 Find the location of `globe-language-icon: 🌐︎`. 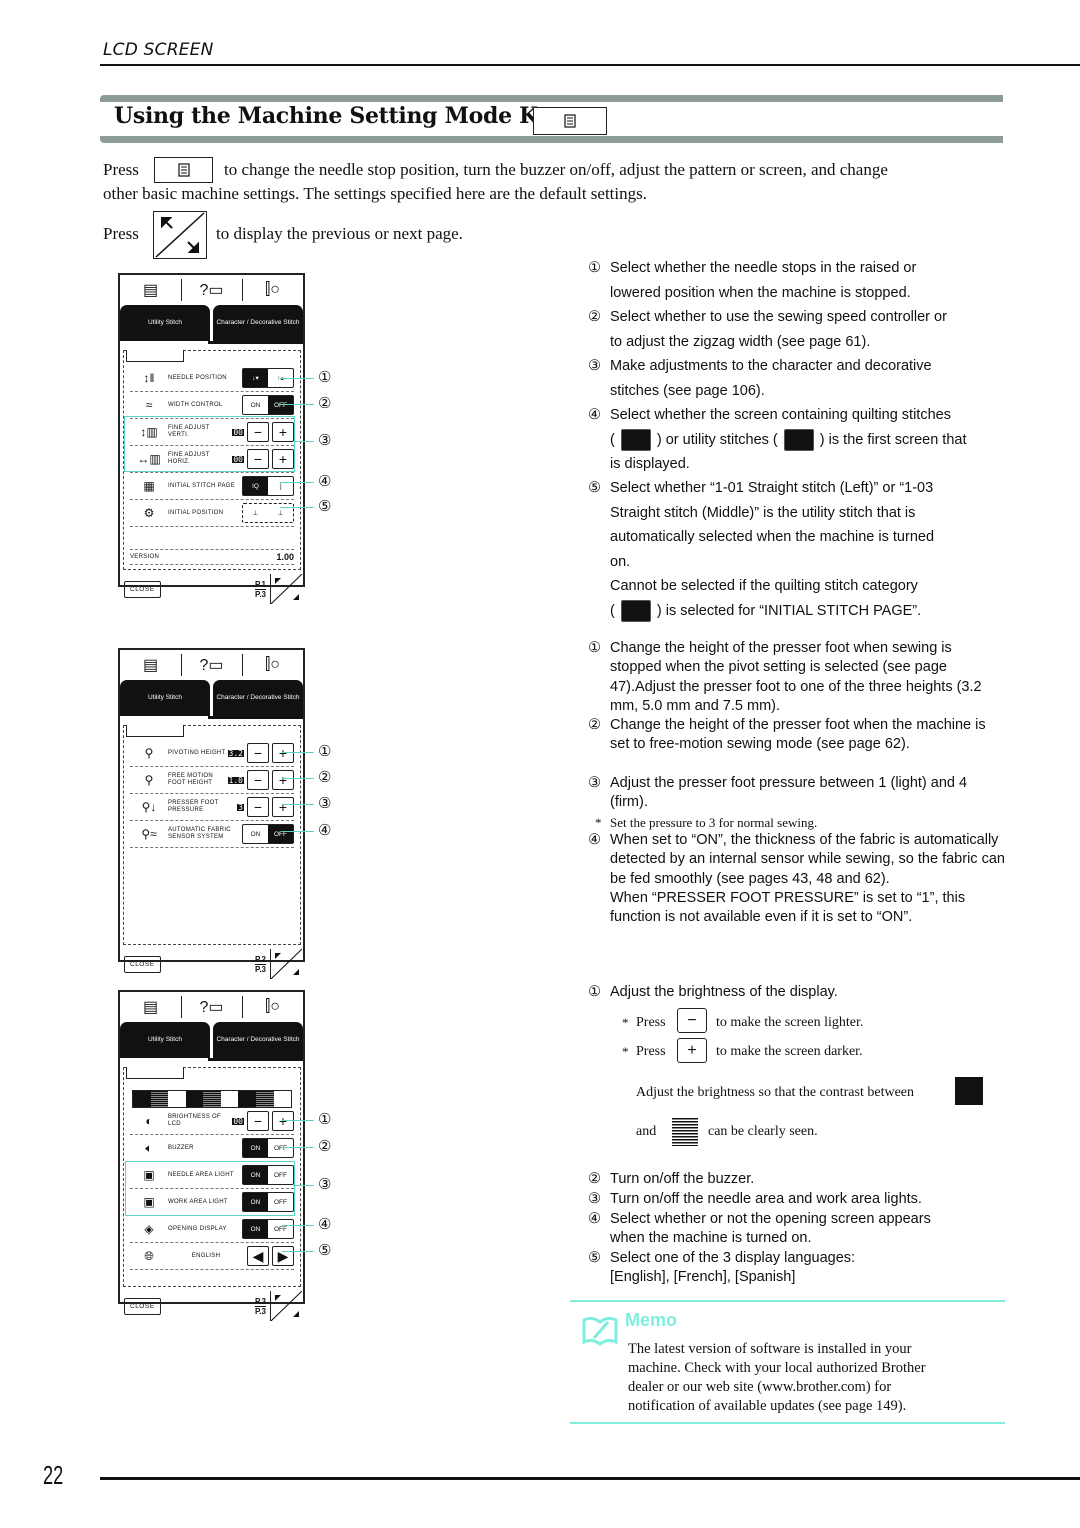

globe-language-icon: 🌐︎ is located at coordinates (149, 1255).